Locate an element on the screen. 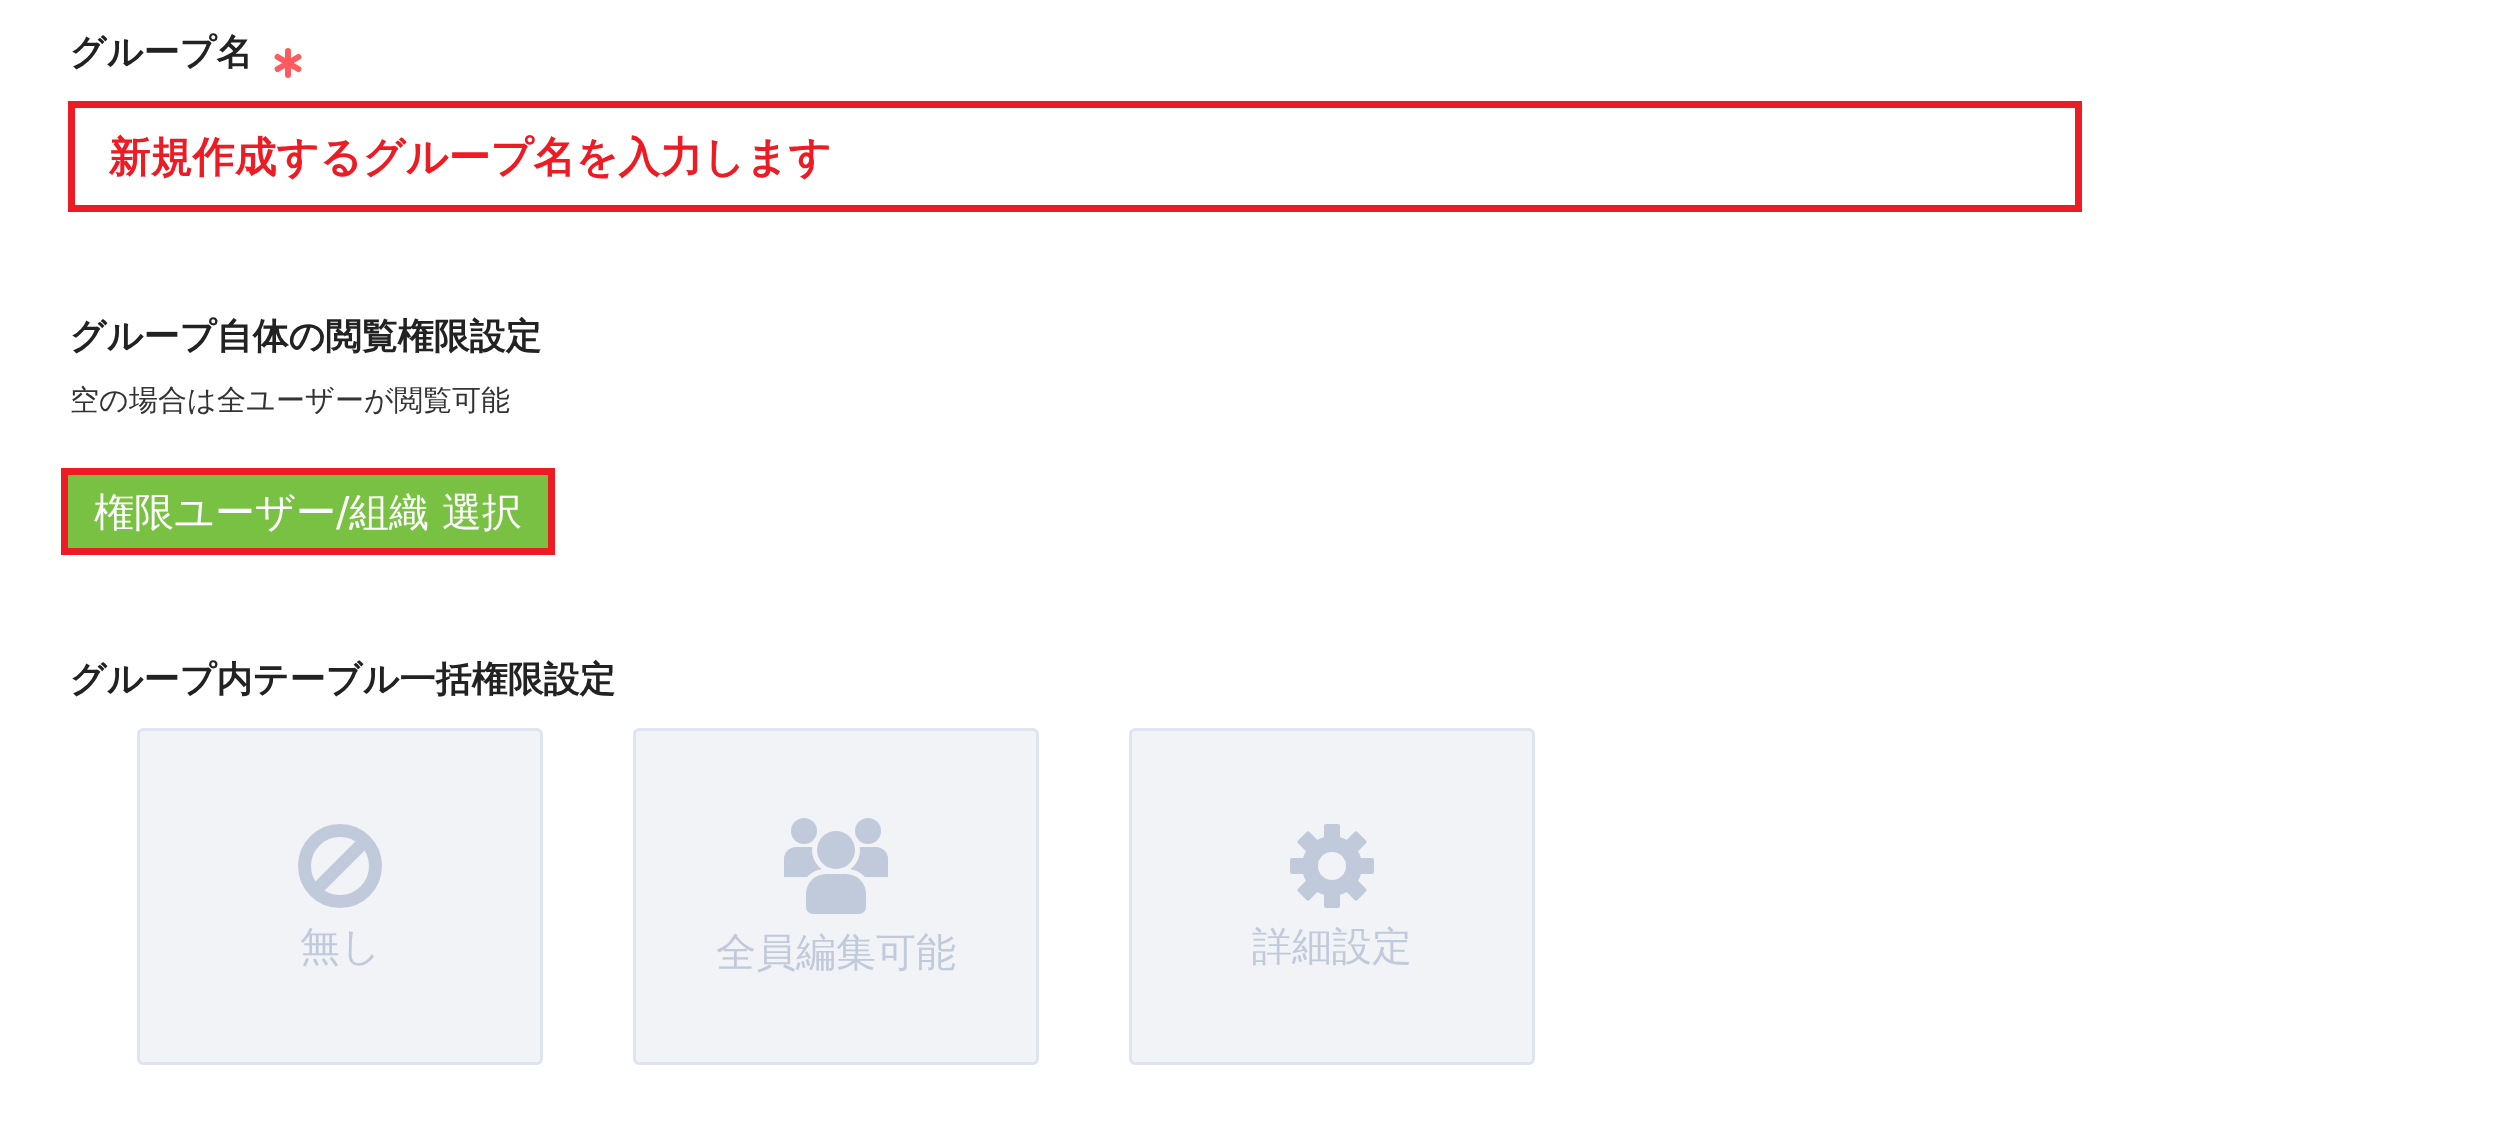 This screenshot has width=2516, height=1134. select-users-button: 権限ユーザー/組織 選択 is located at coordinates (308, 511).